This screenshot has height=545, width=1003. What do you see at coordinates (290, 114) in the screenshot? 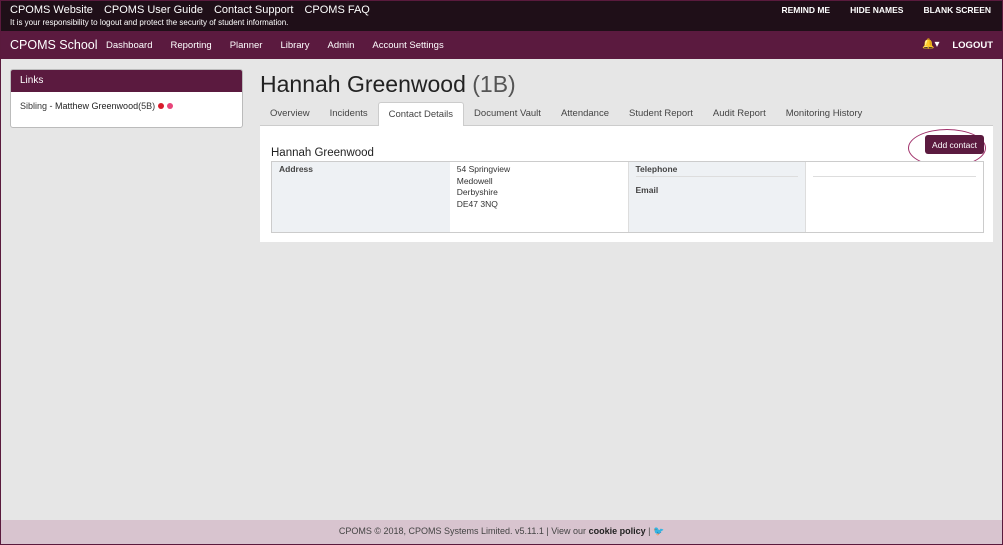
I see `tab-overview: Overview` at bounding box center [290, 114].